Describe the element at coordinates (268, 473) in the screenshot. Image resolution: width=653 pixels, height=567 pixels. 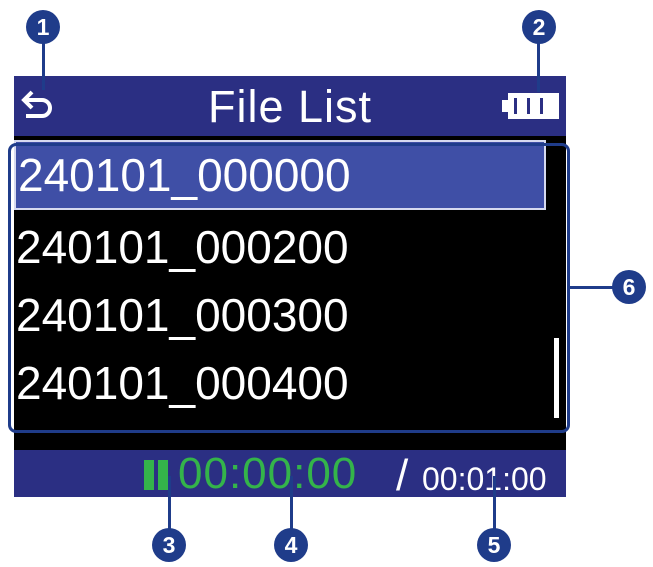
I see `elapsed-time: 00:00:00` at that location.